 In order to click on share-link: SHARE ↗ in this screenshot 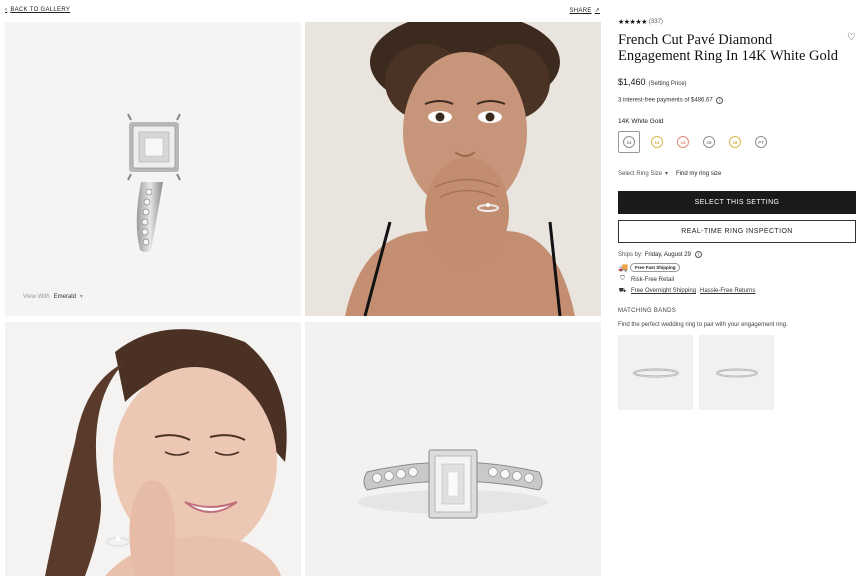, I will do `click(585, 11)`.